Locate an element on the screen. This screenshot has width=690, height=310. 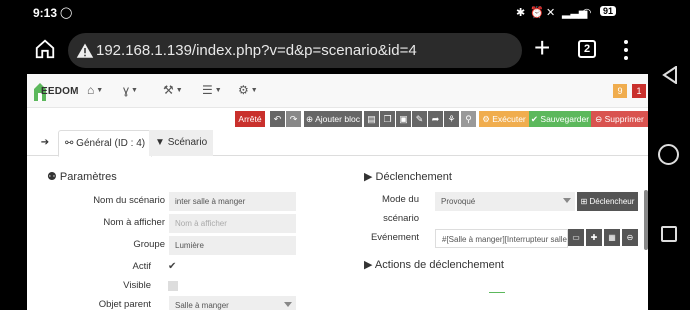
tab-scenario-label: Scénario is located at coordinates (187, 142).